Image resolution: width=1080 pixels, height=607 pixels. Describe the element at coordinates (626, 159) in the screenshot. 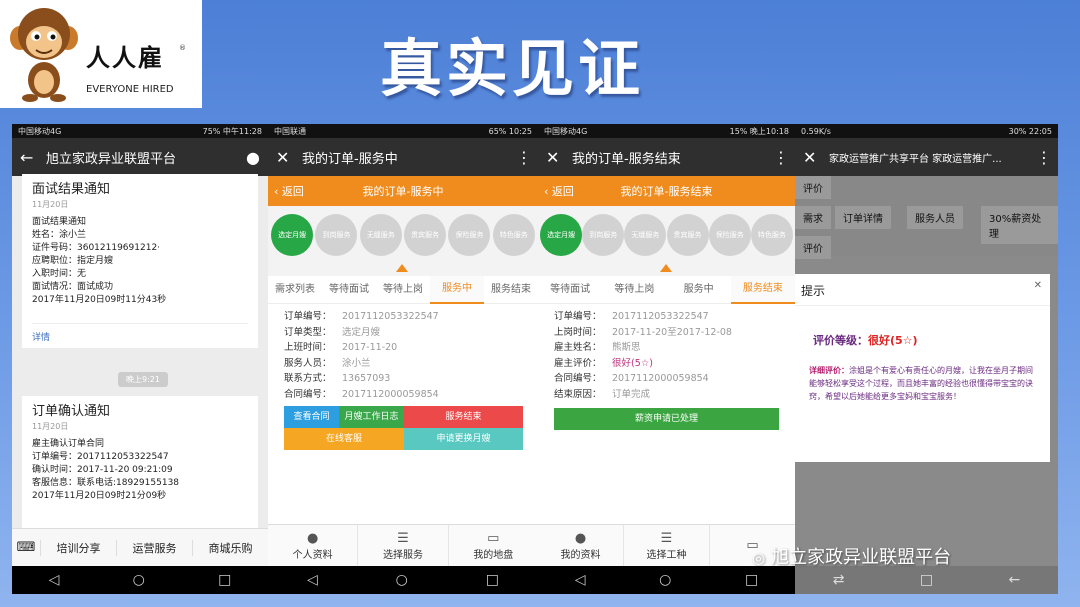

I see `header-title: 我的订单-服务结束` at that location.